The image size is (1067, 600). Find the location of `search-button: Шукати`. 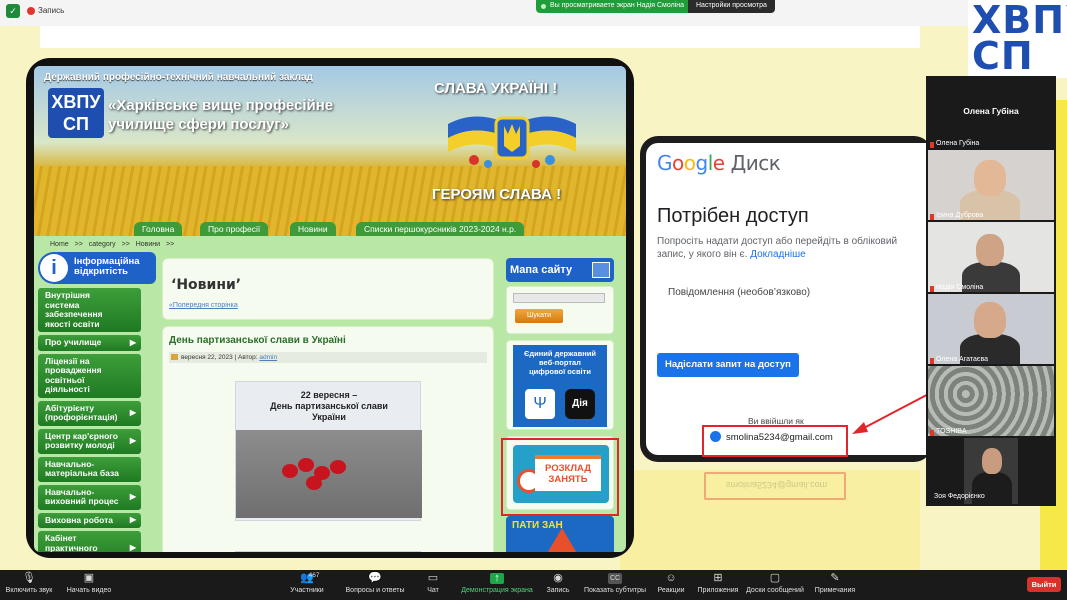

search-button: Шукати is located at coordinates (539, 316).